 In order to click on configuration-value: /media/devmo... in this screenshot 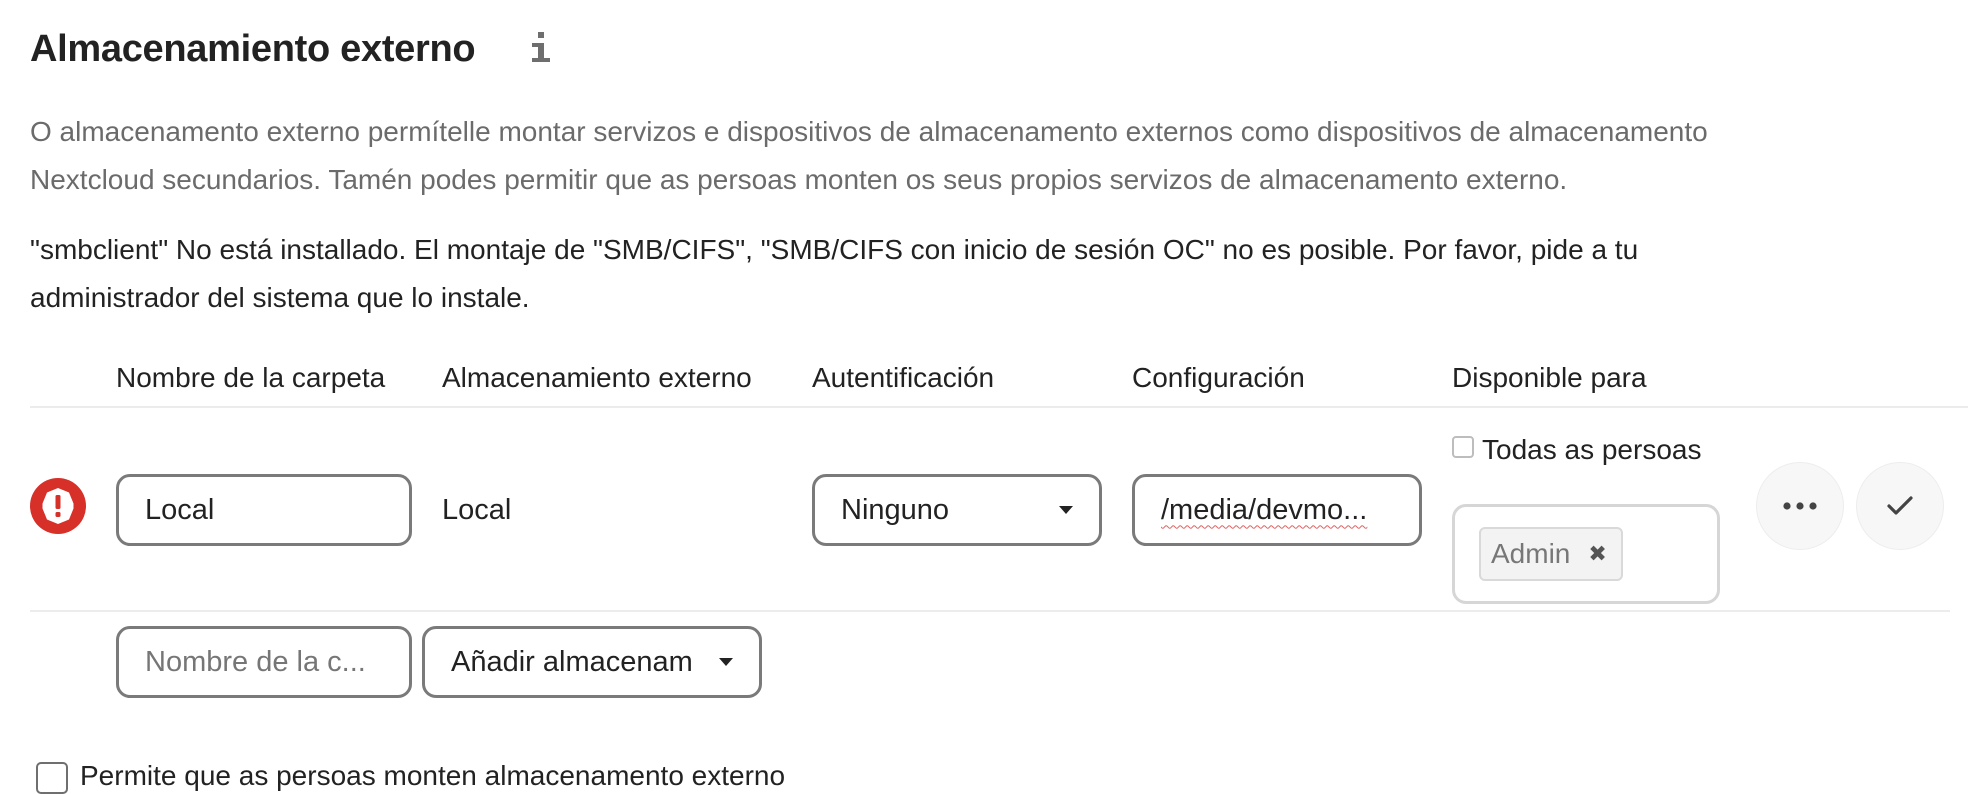, I will do `click(1264, 509)`.